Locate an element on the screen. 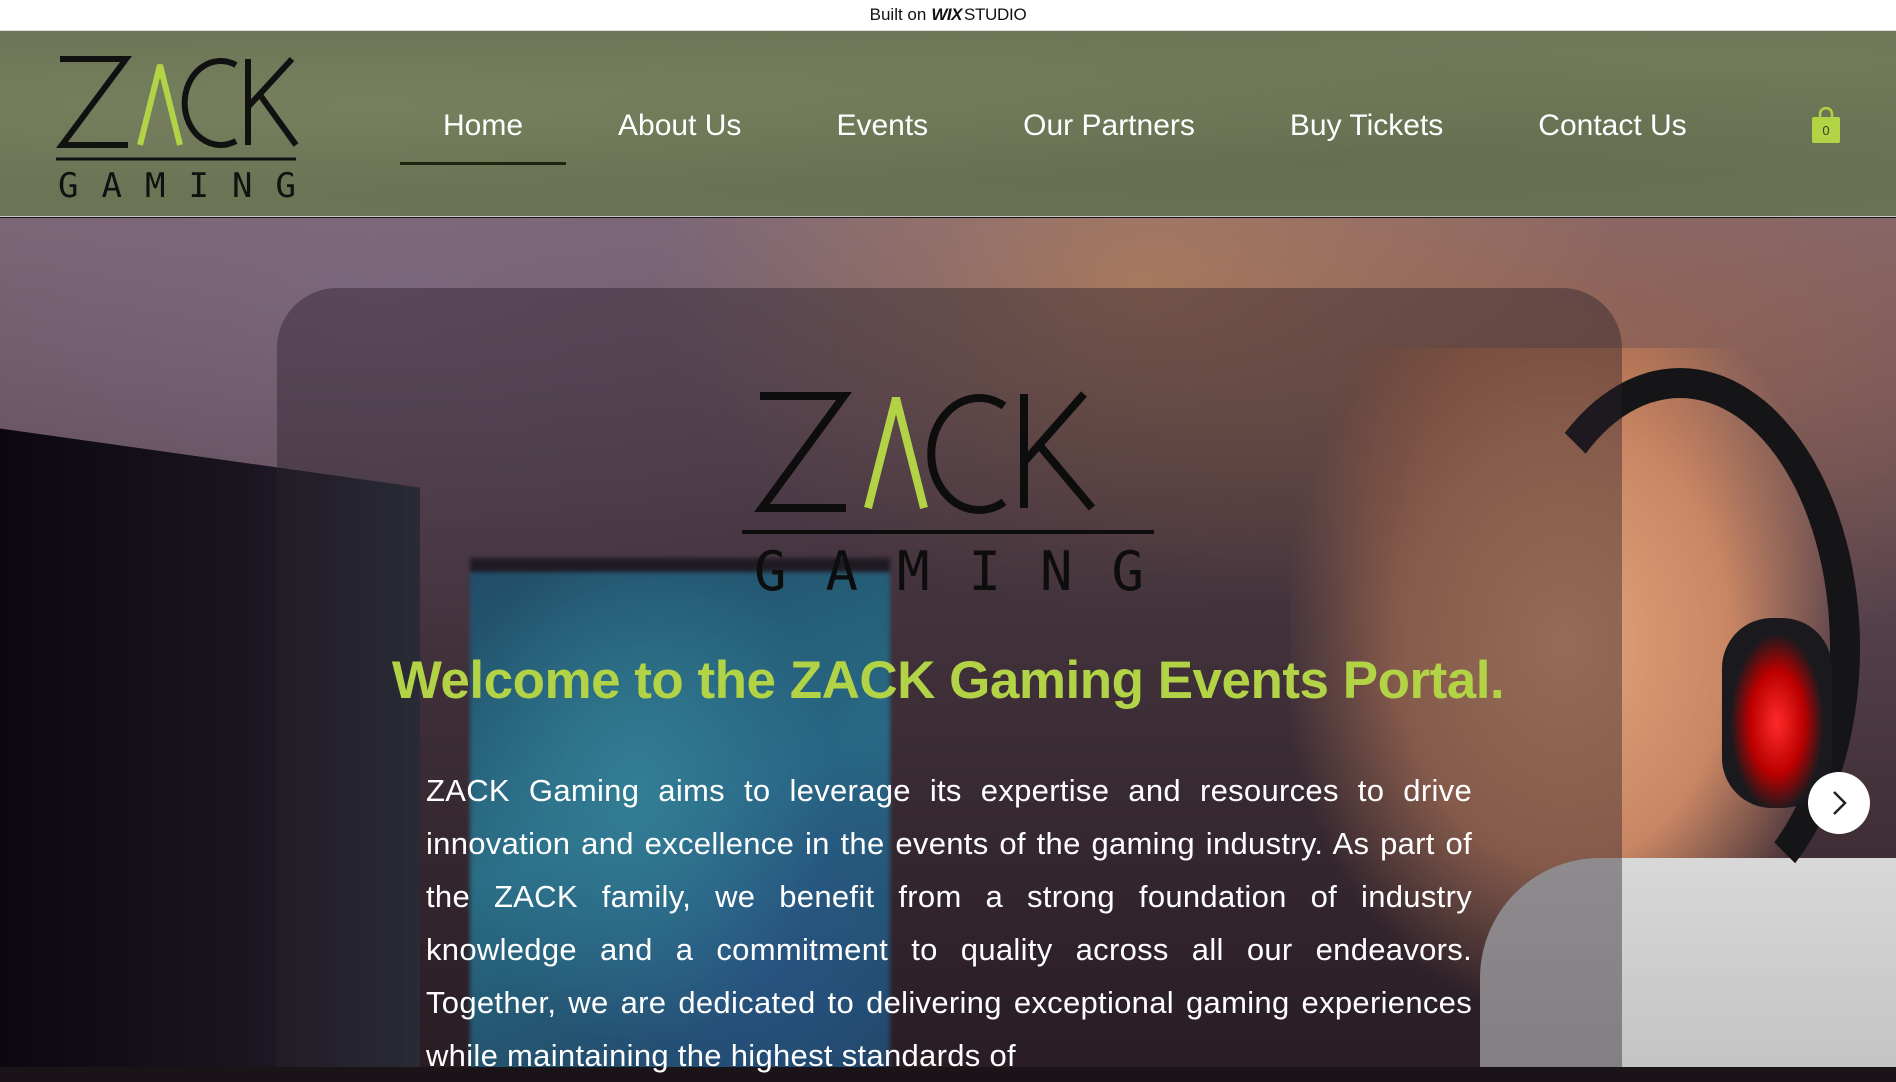  chevron-right-icon is located at coordinates (1840, 803).